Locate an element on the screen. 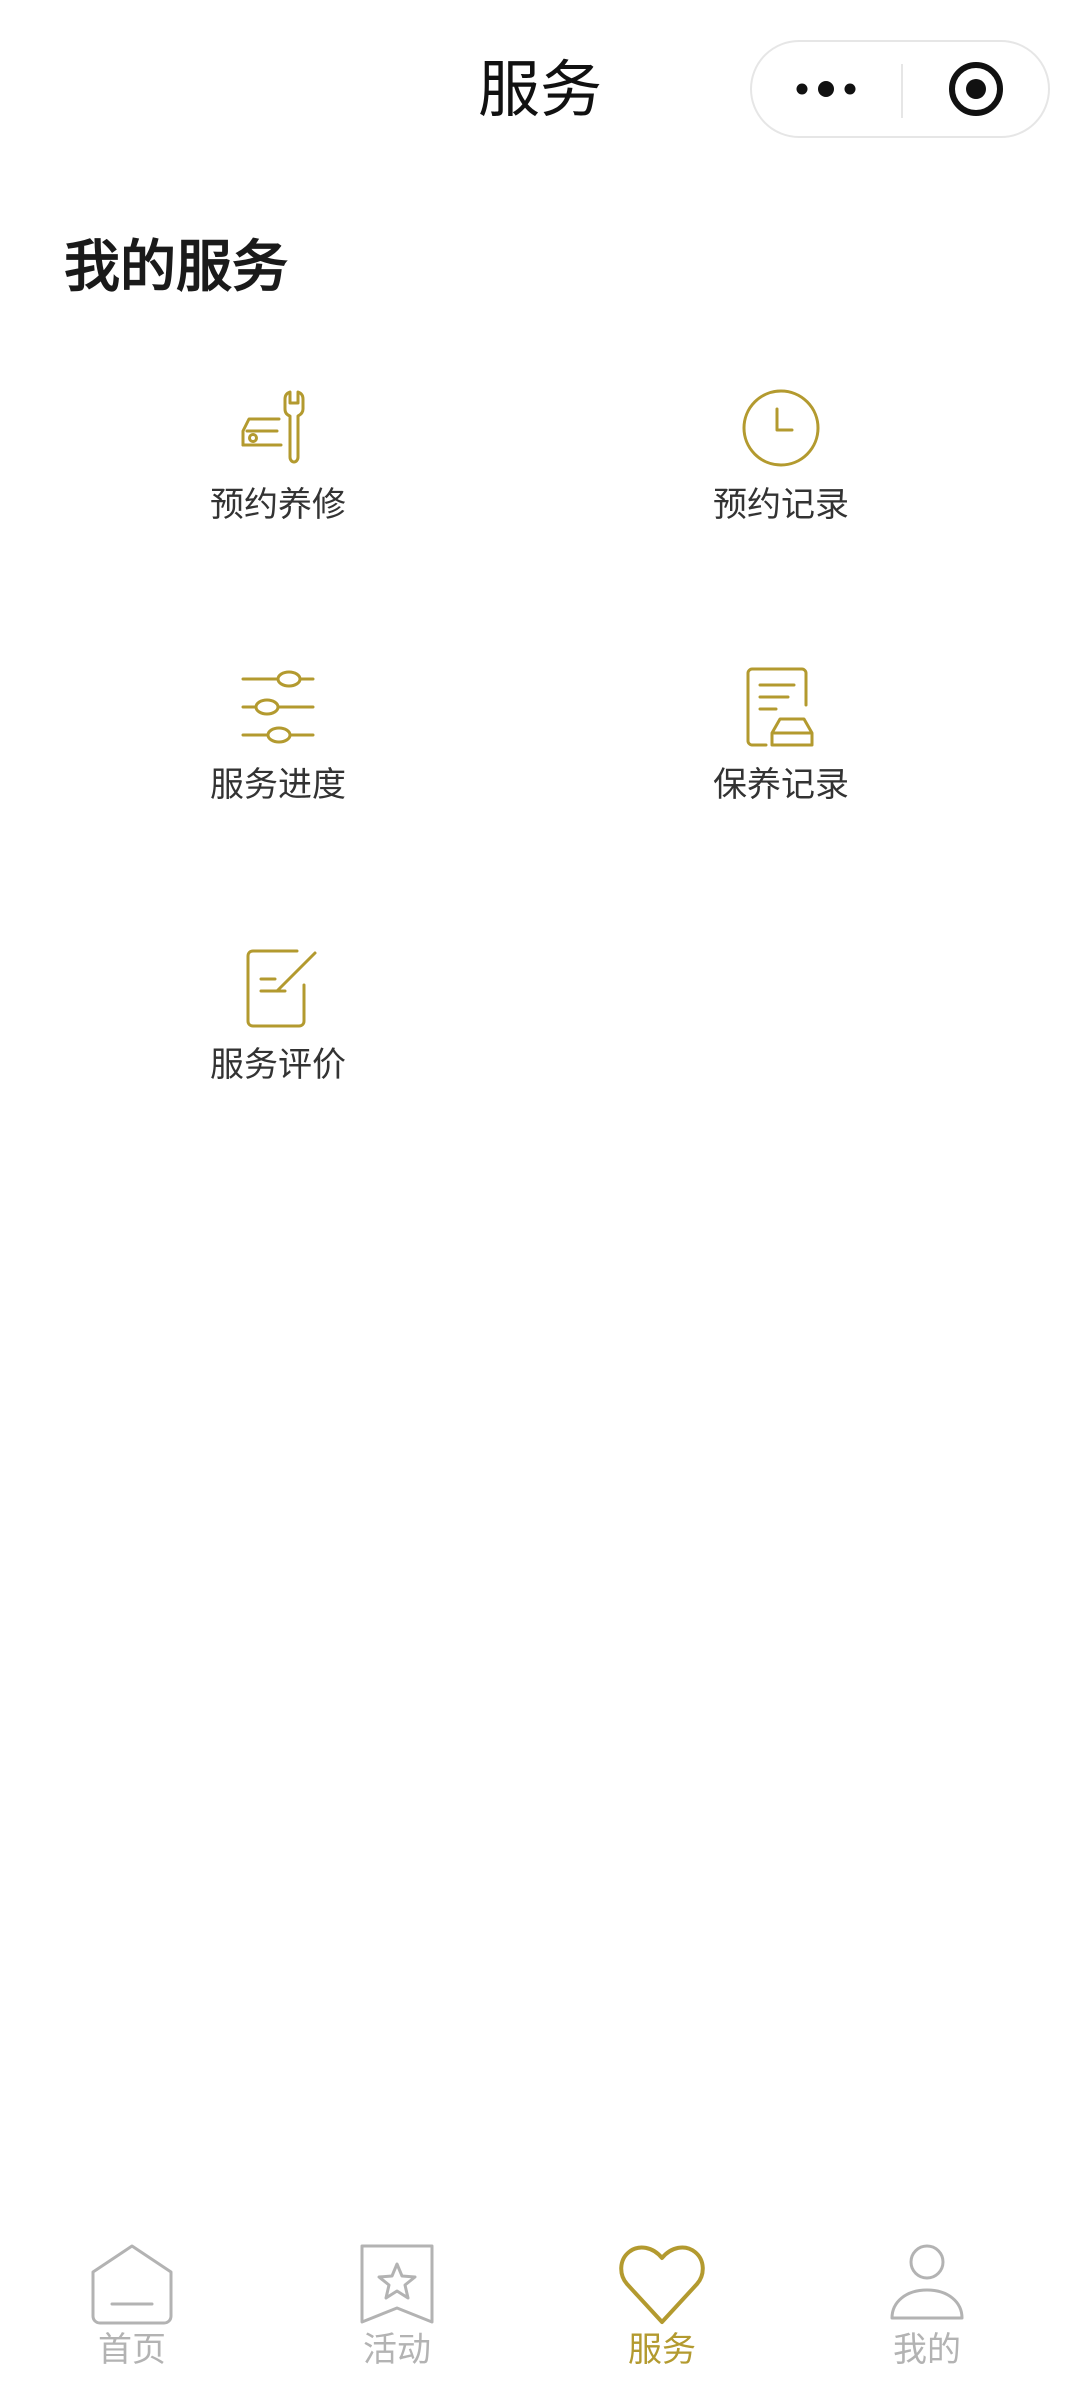 The image size is (1080, 2400). close-mini-program-button is located at coordinates (976, 89).